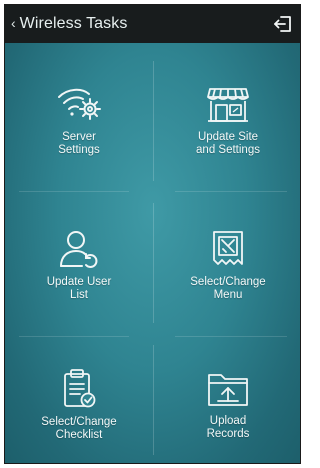 This screenshot has height=468, width=320. I want to click on back-button: ‹ Wireless Tasks, so click(66, 24).